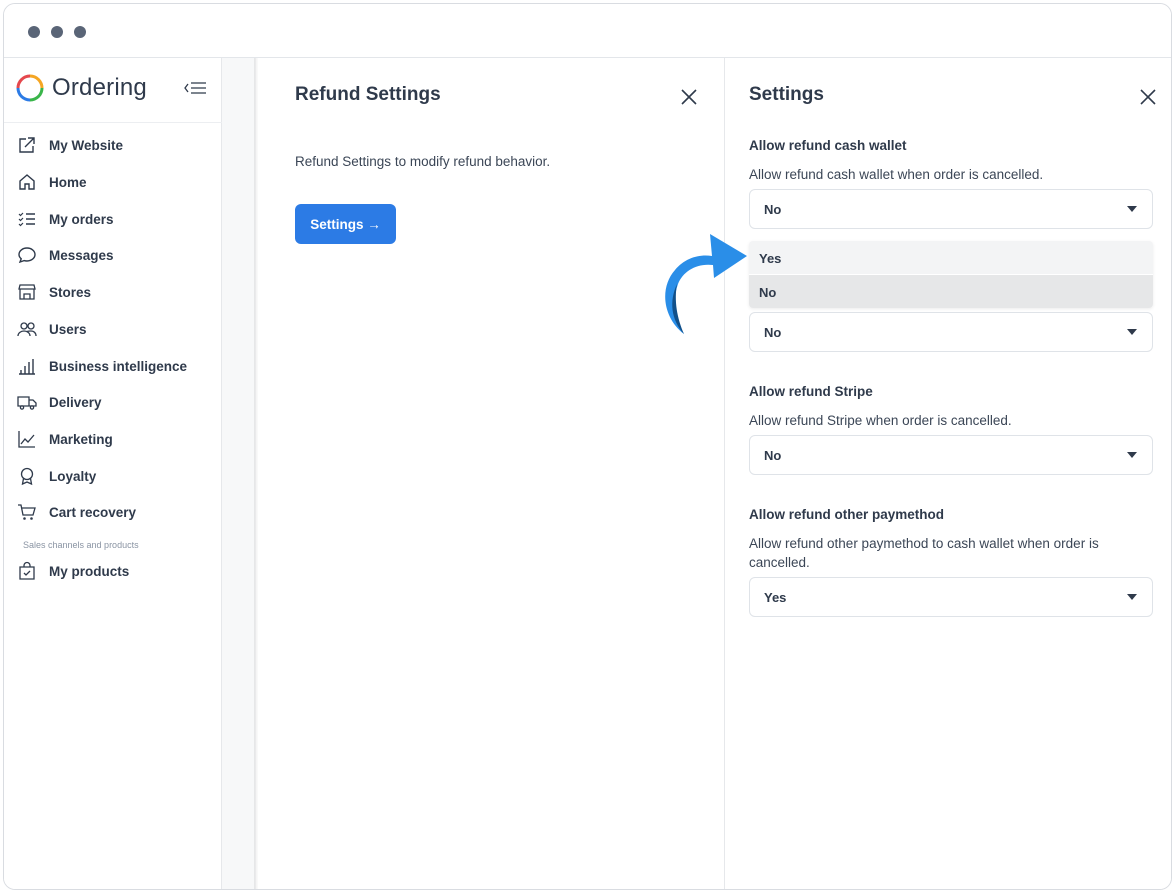 This screenshot has height=895, width=1176. What do you see at coordinates (768, 292) in the screenshot?
I see `option-label: No` at bounding box center [768, 292].